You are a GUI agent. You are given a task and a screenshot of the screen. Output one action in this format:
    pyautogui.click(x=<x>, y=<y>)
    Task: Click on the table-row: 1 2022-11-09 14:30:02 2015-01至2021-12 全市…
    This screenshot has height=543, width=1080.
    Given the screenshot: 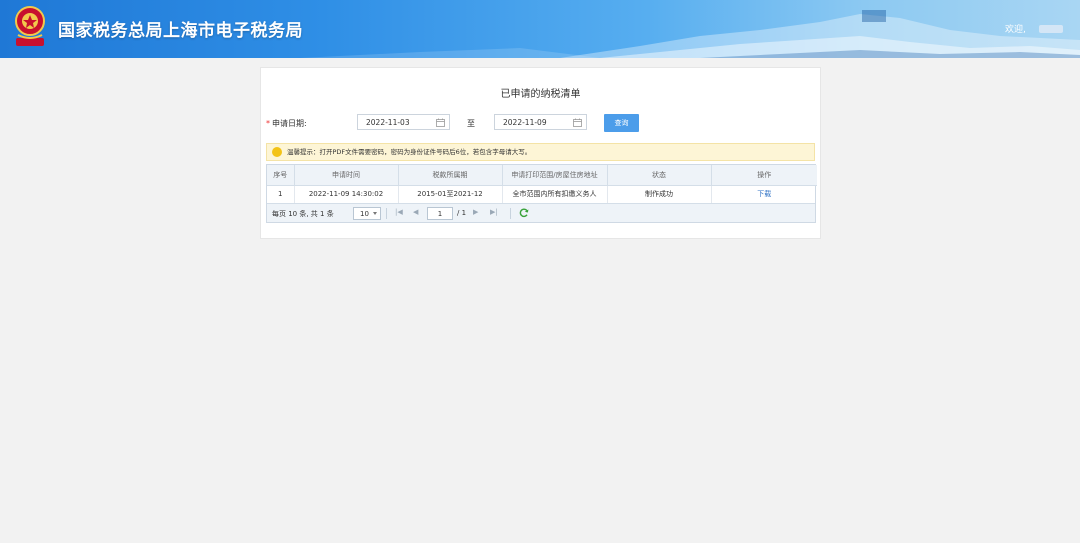 What is the action you would take?
    pyautogui.click(x=542, y=194)
    